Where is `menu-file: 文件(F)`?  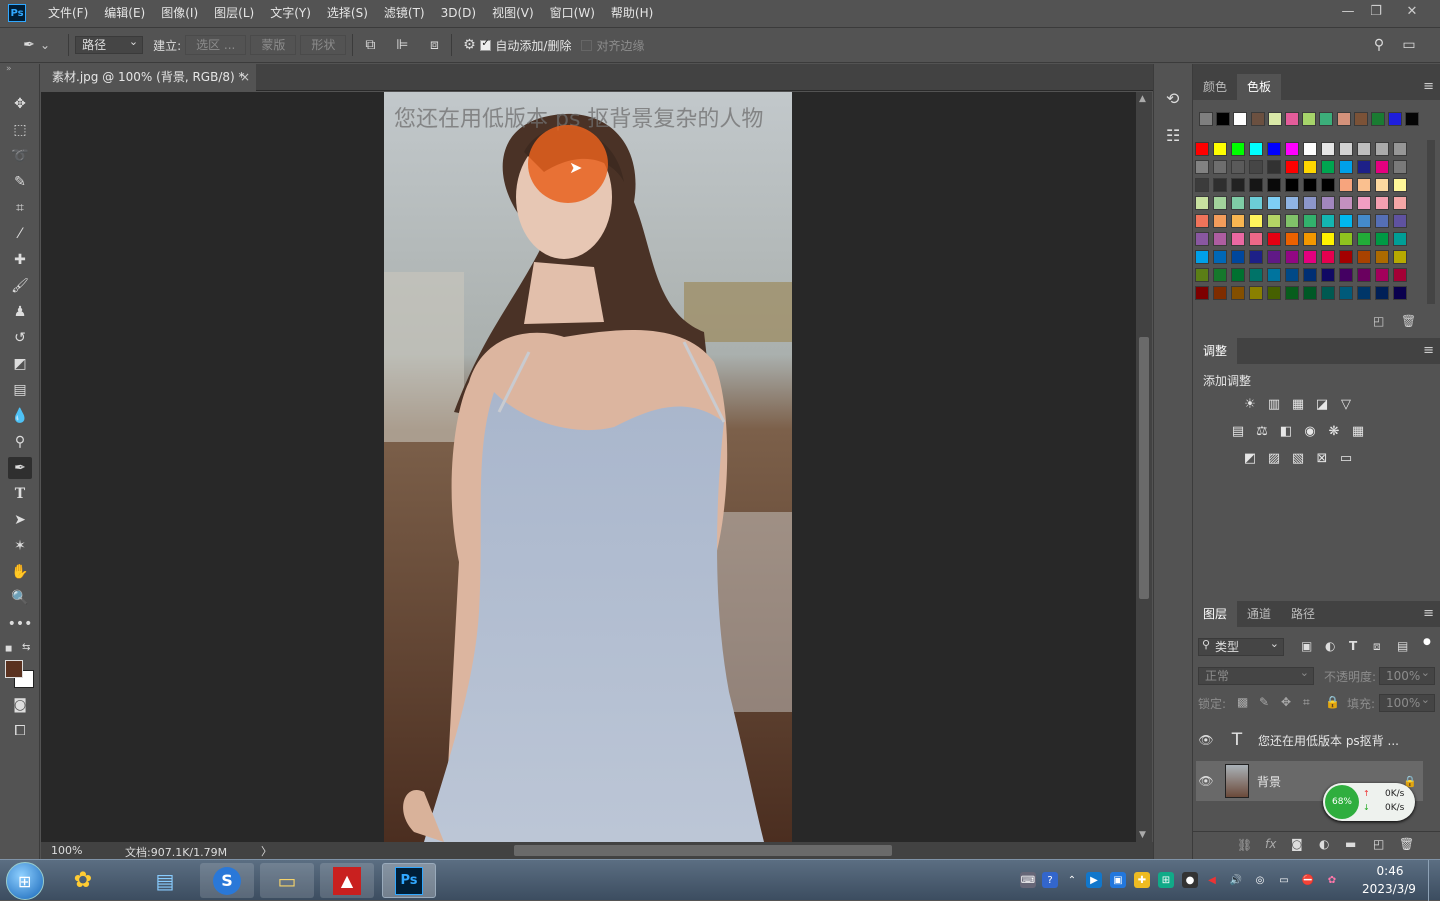
menu-file: 文件(F) is located at coordinates (68, 13).